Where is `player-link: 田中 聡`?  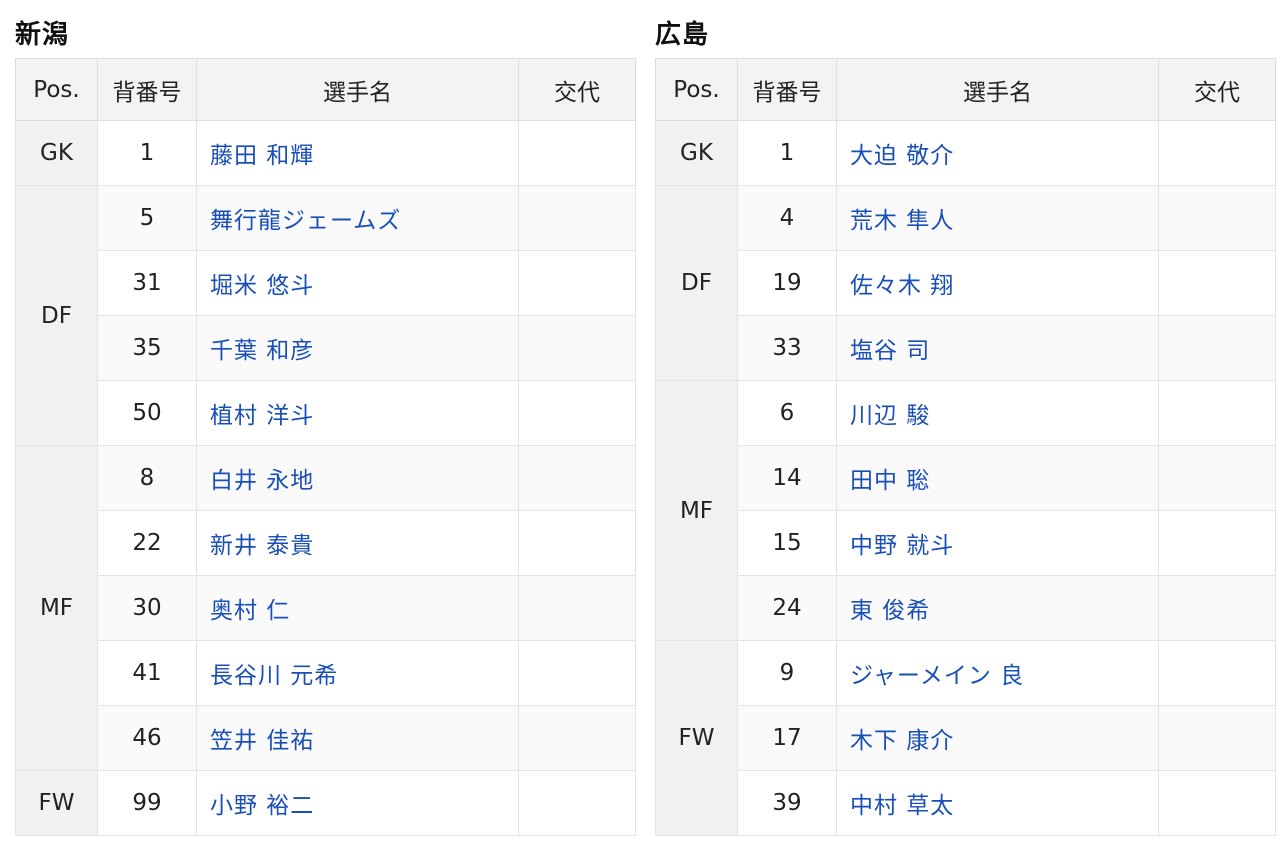
player-link: 田中 聡 is located at coordinates (890, 481).